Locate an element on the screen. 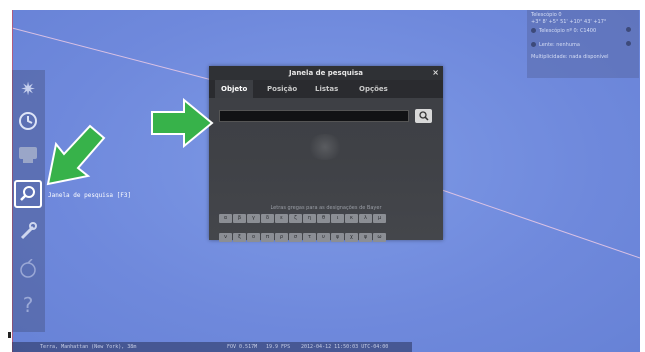 This screenshot has width=645, height=352. tab-objeto: Objeto is located at coordinates (234, 89).